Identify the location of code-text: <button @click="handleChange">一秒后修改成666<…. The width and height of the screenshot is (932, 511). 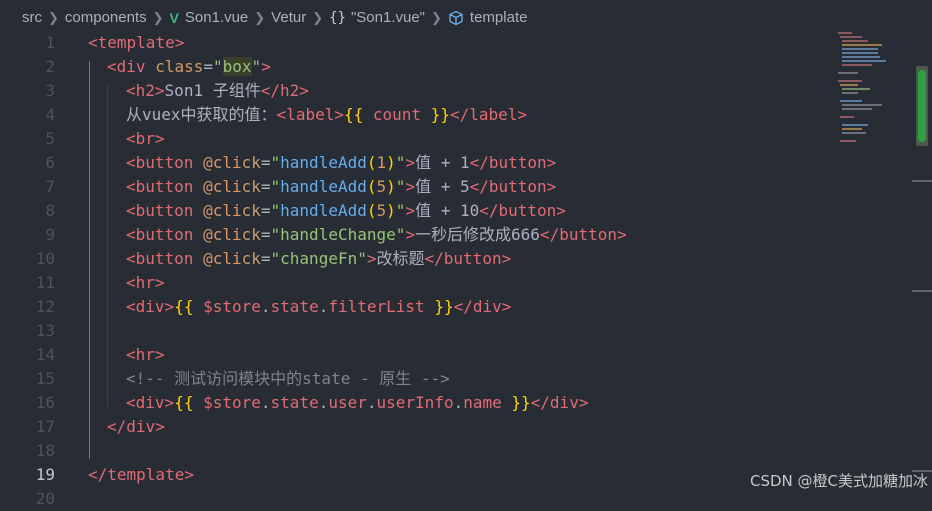
(376, 235).